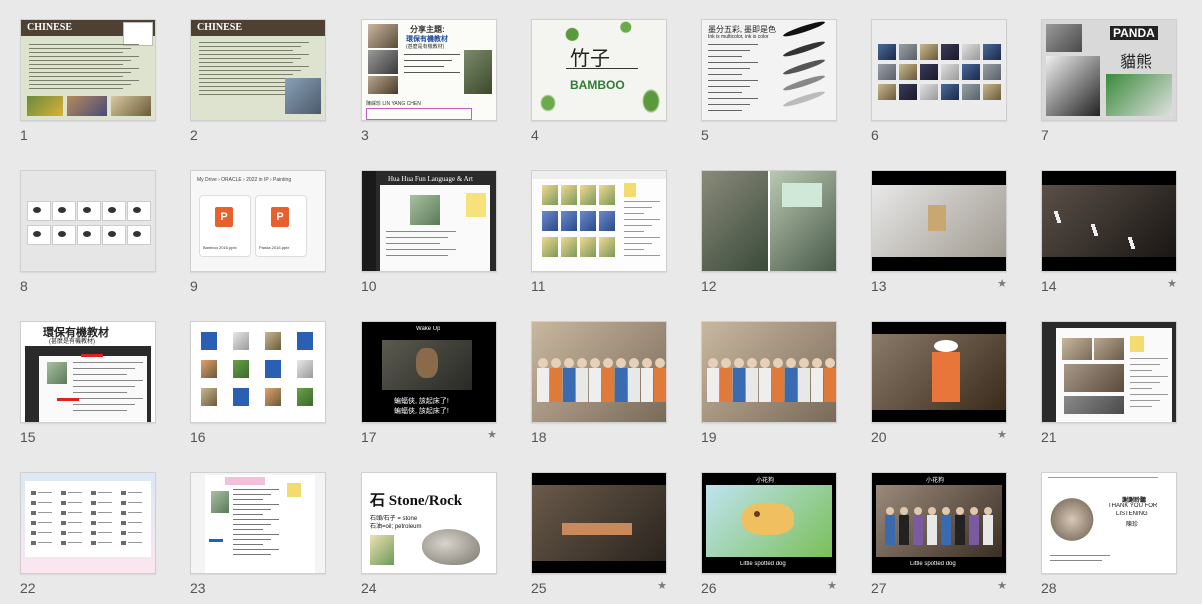 The image size is (1202, 604). What do you see at coordinates (258, 383) in the screenshot?
I see `slide-thumbnail: 16` at bounding box center [258, 383].